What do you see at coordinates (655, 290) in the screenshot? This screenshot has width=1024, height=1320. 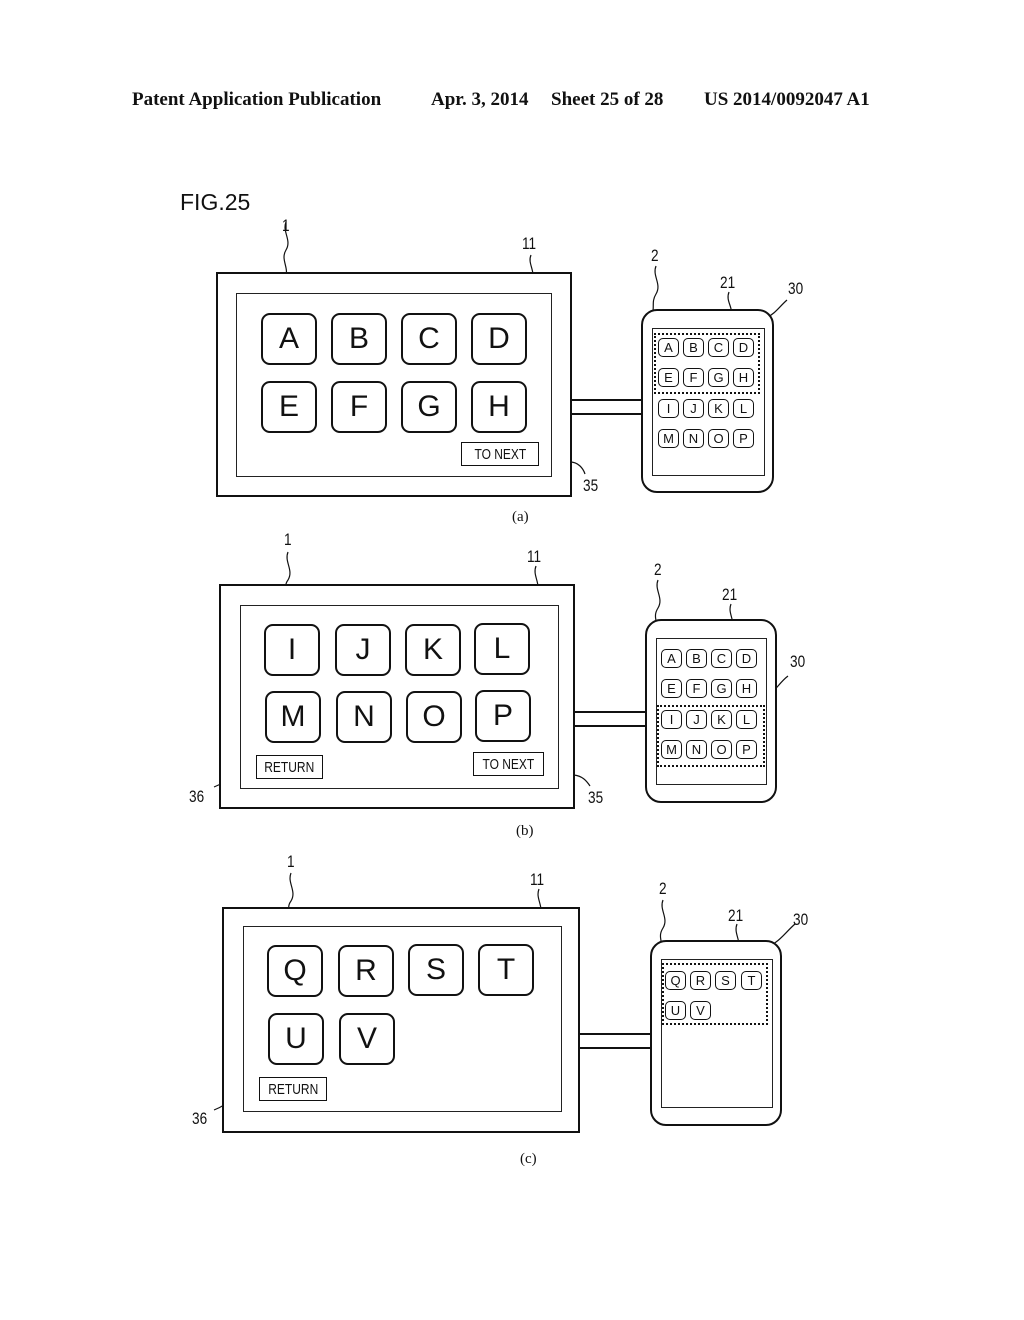 I see `leader-2a` at bounding box center [655, 290].